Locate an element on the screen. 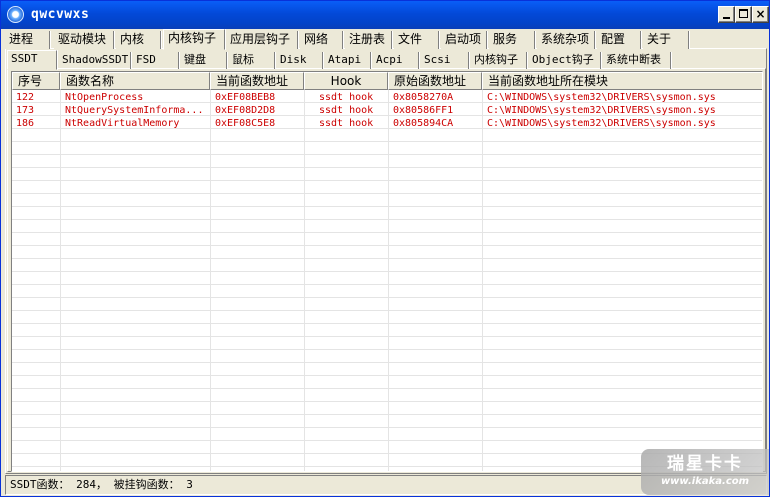 The height and width of the screenshot is (497, 770). tab-process: 进程 is located at coordinates (27, 40).